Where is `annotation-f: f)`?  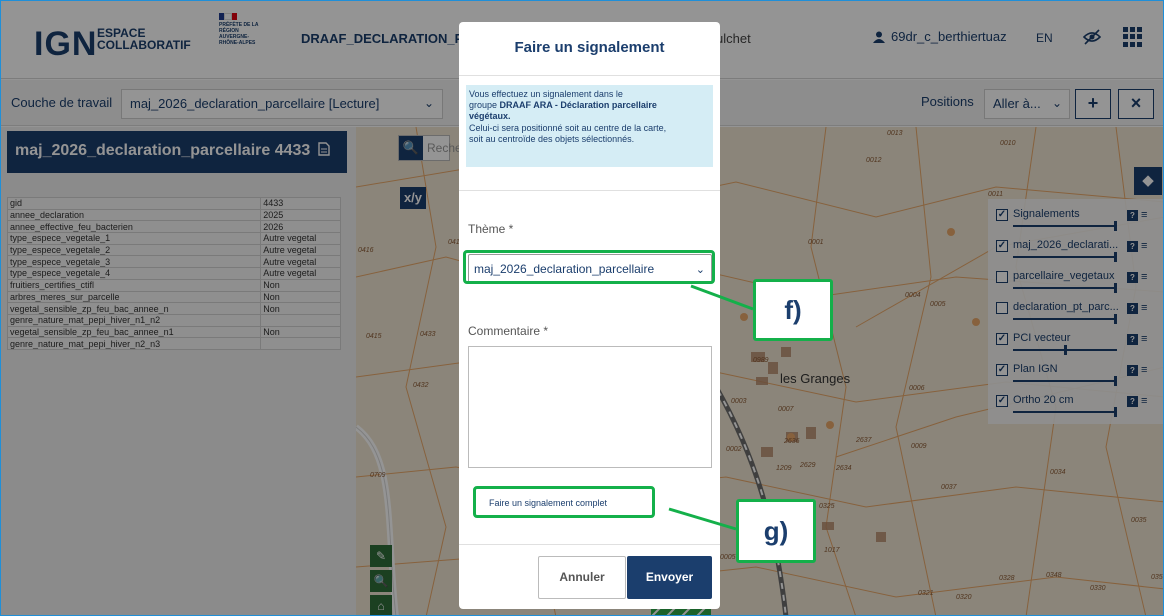
annotation-f: f) is located at coordinates (793, 310).